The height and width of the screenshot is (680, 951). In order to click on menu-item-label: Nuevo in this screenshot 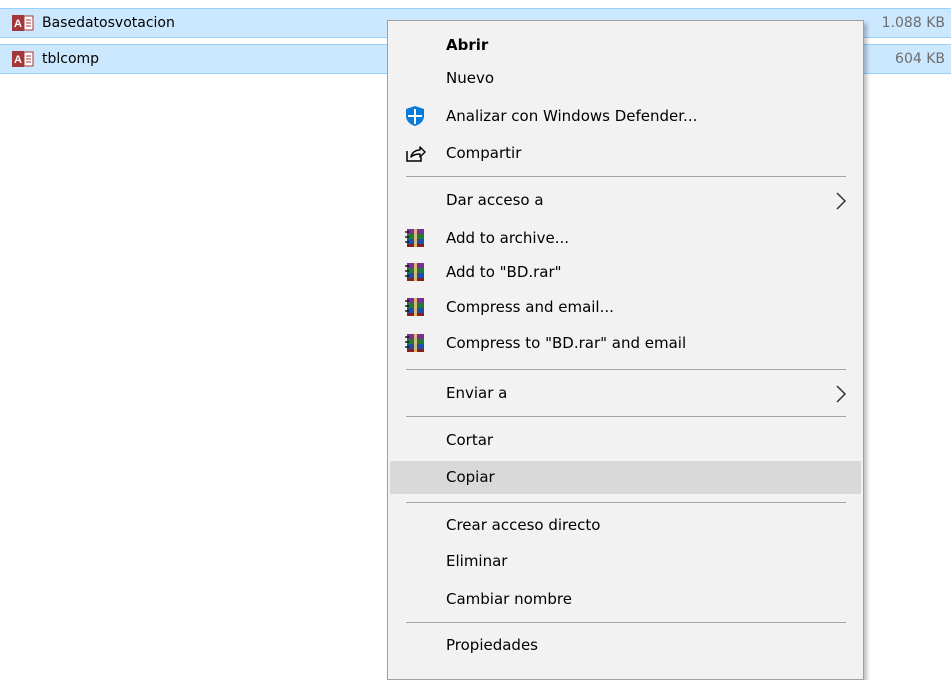, I will do `click(470, 78)`.